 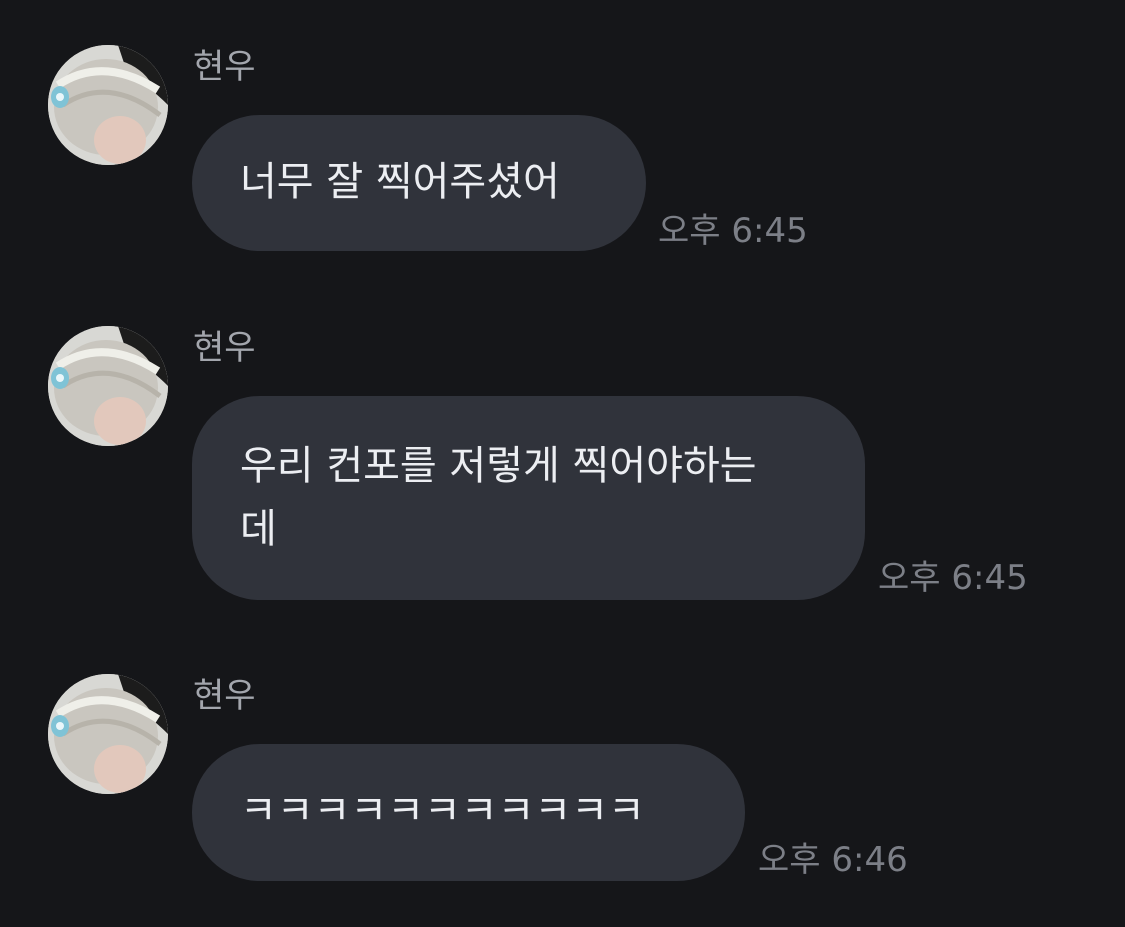 I want to click on message-text: 우리 컨포를 저렇게 찍어야하는 데, so click(x=498, y=497).